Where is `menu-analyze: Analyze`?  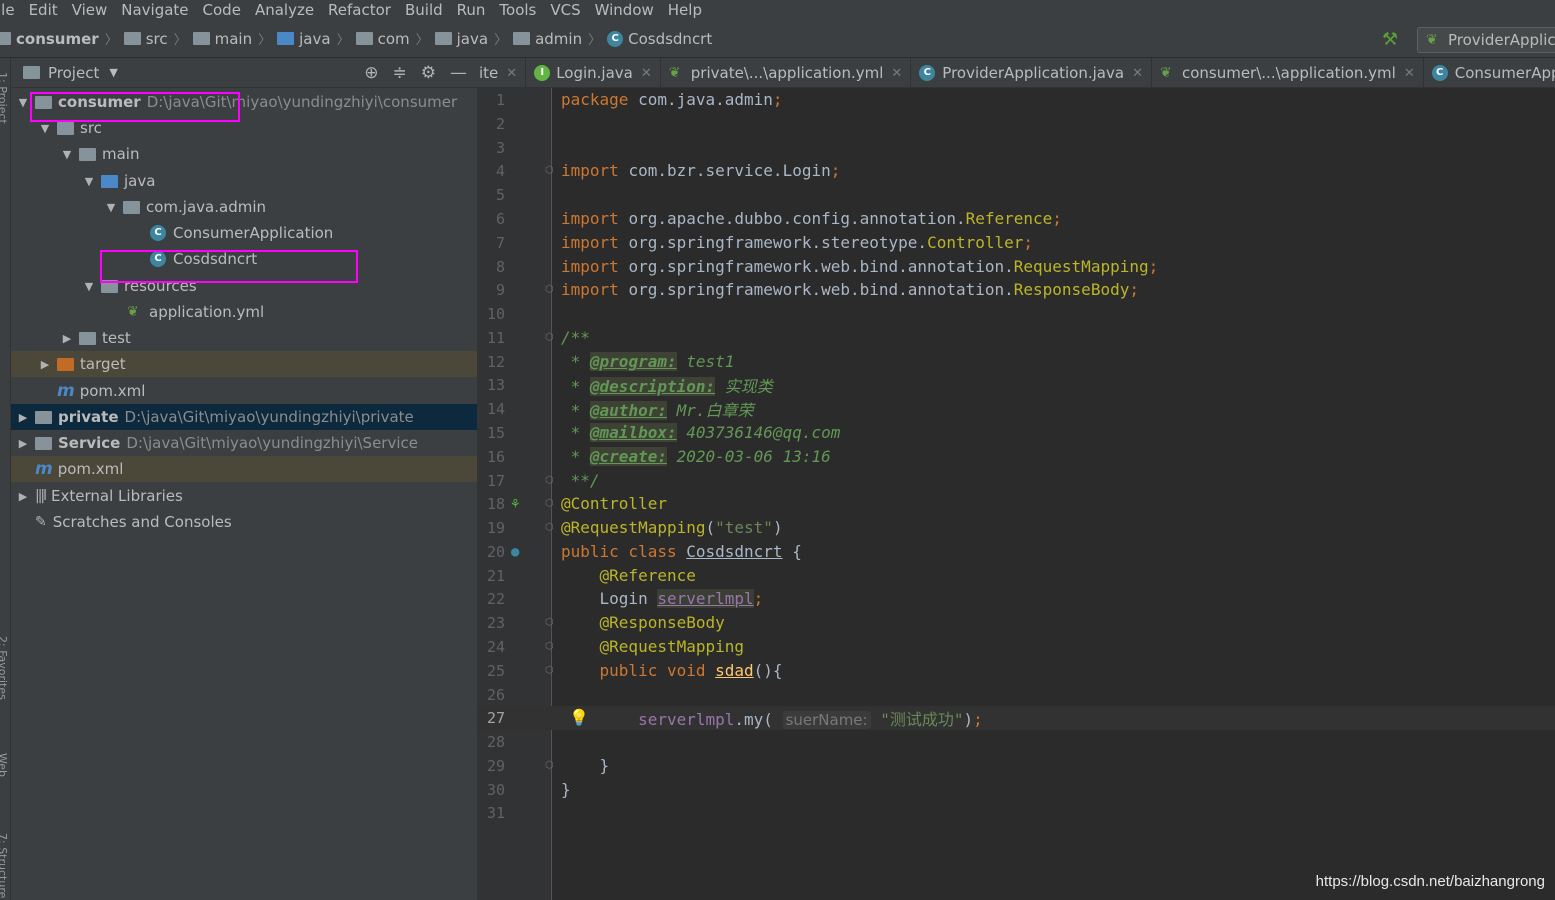
menu-analyze: Analyze is located at coordinates (284, 10).